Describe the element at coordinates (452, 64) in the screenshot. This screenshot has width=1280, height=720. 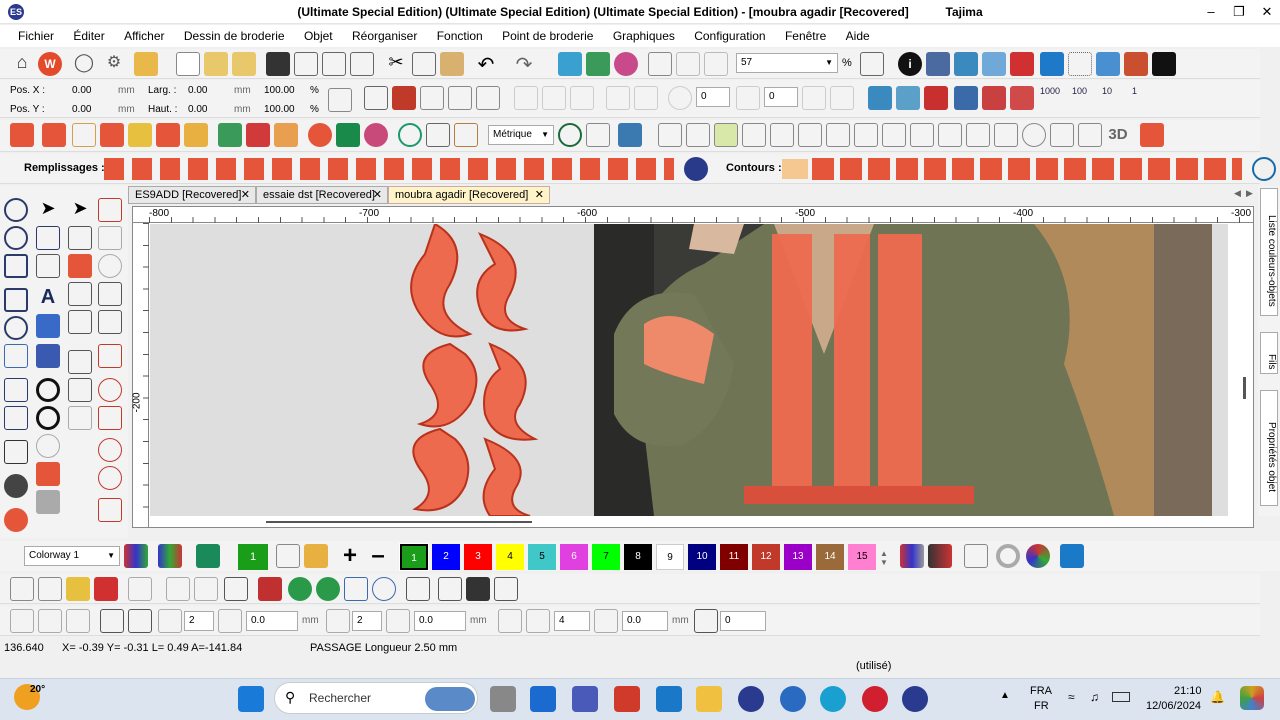
I see `paste-icon` at that location.